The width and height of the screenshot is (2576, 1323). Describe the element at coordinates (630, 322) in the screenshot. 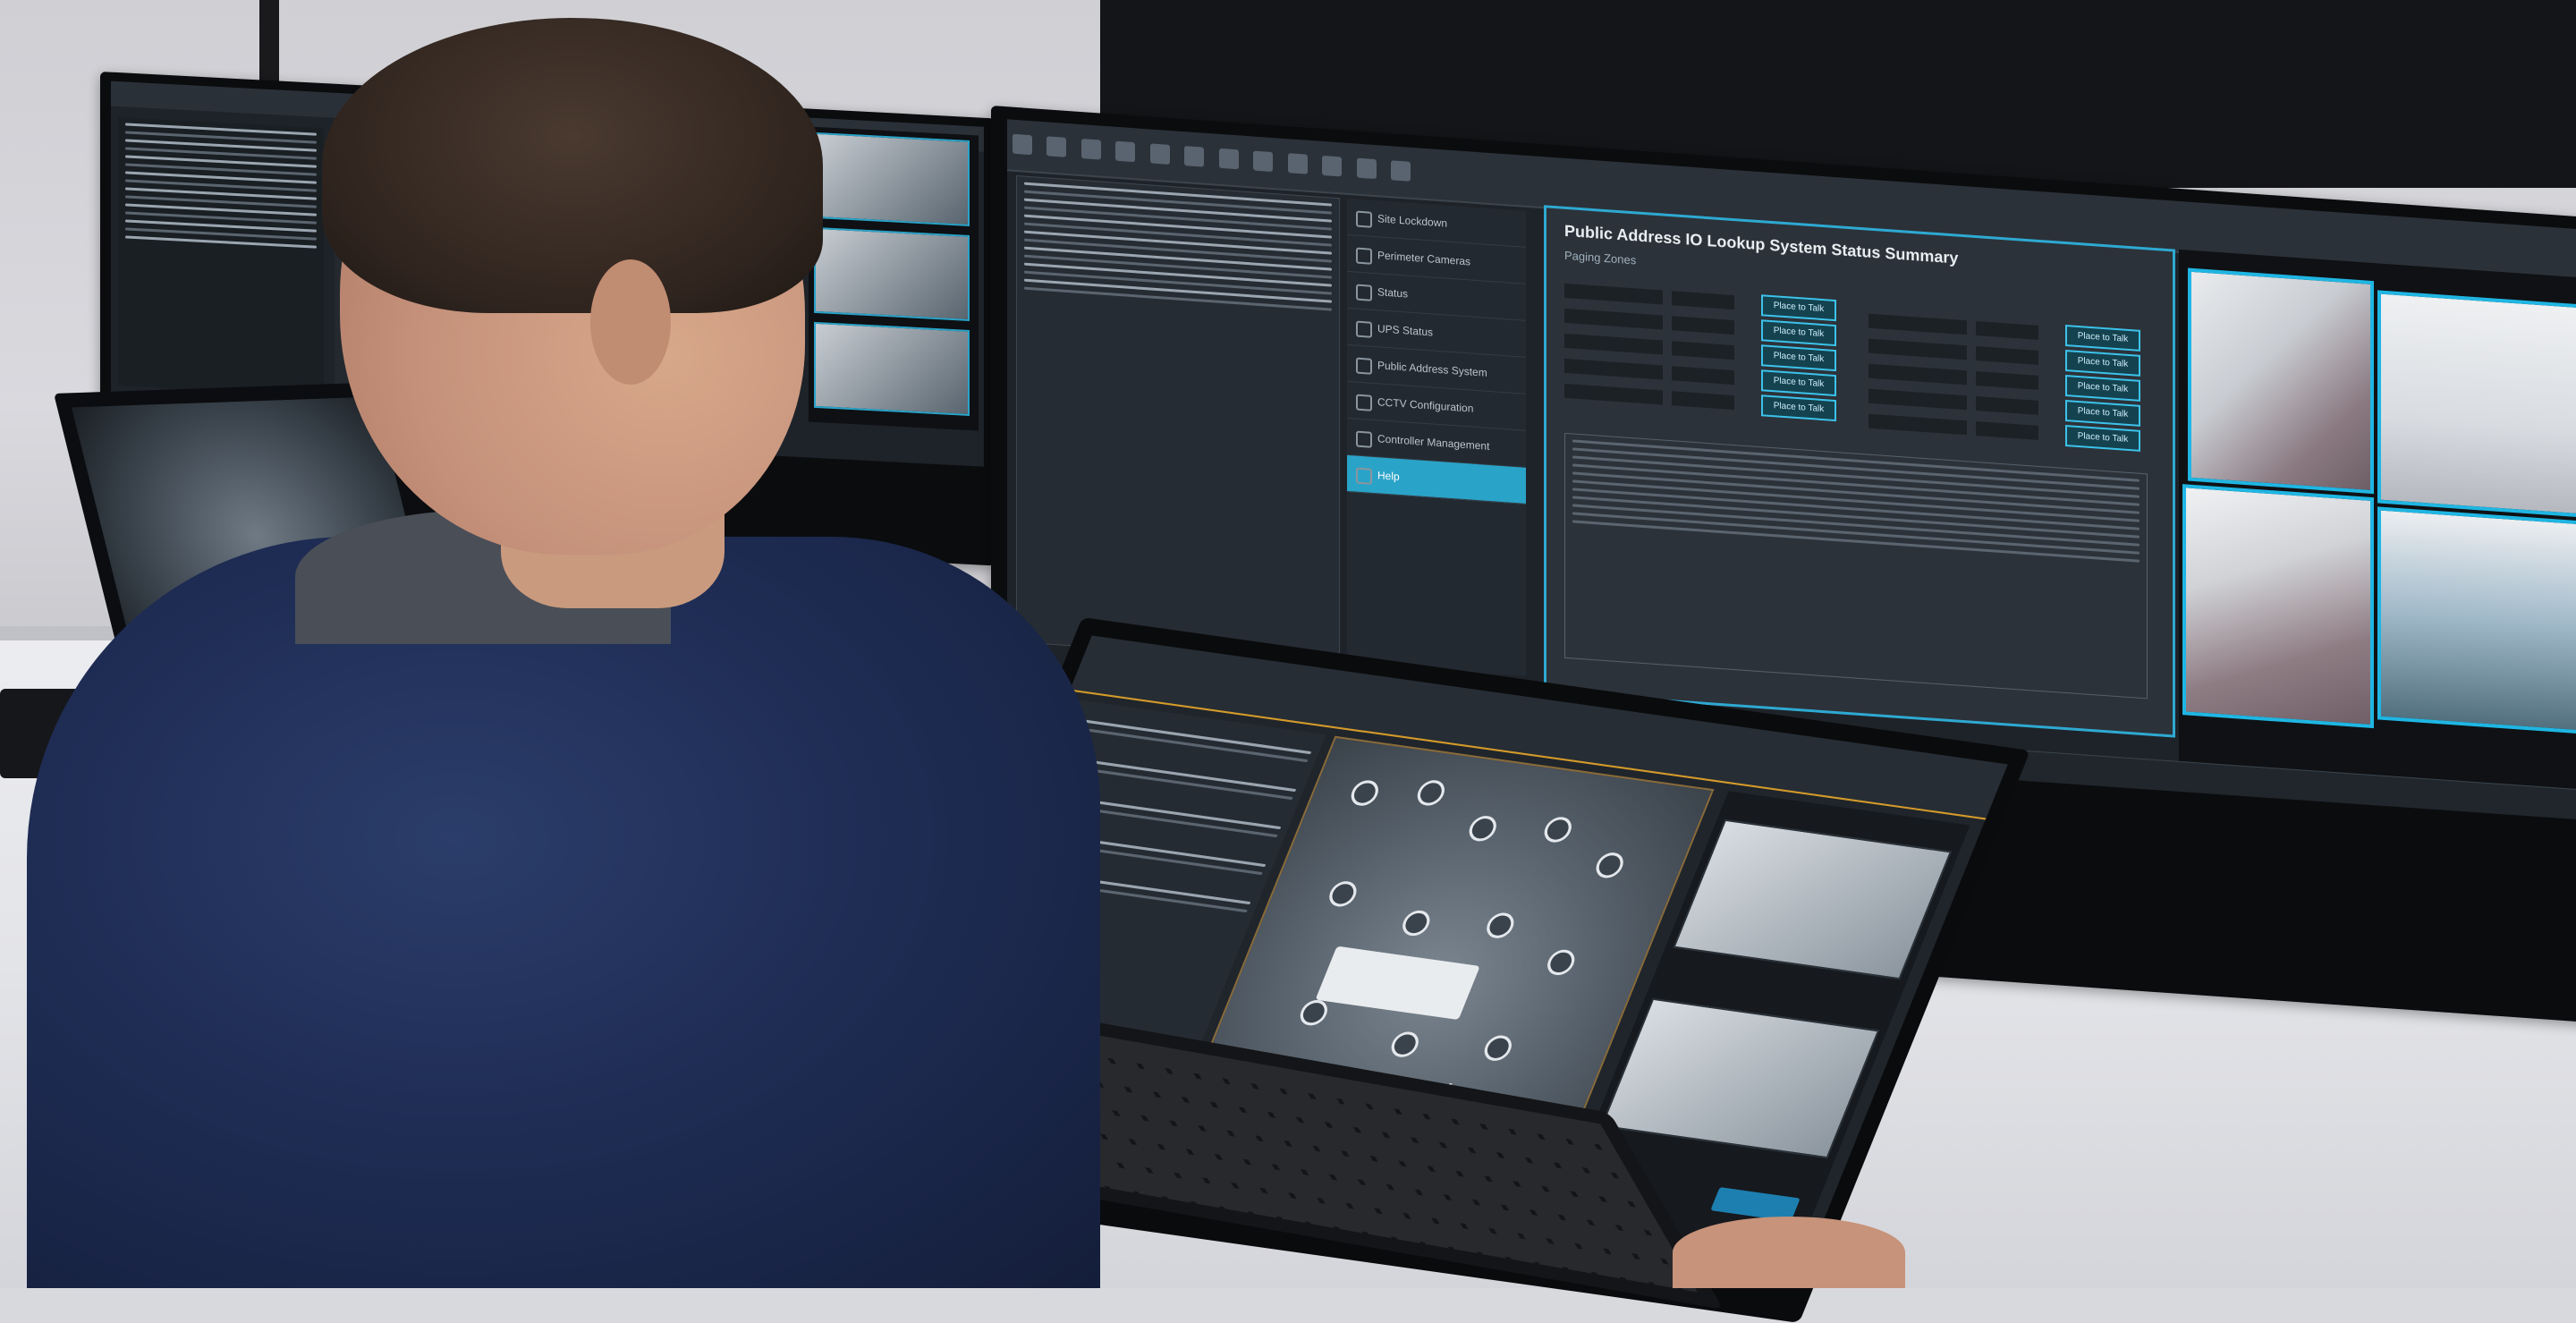

I see `operator-ear` at that location.